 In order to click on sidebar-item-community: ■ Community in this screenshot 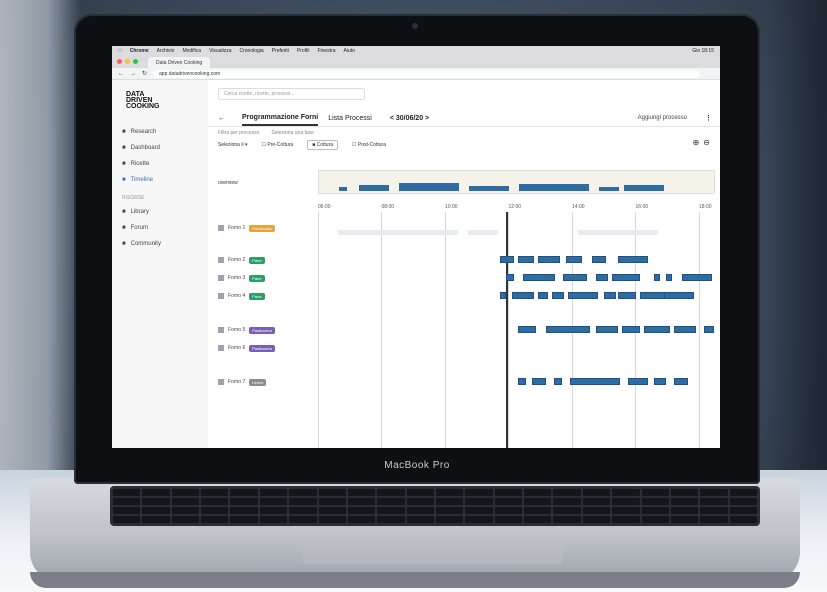, I will do `click(165, 244)`.